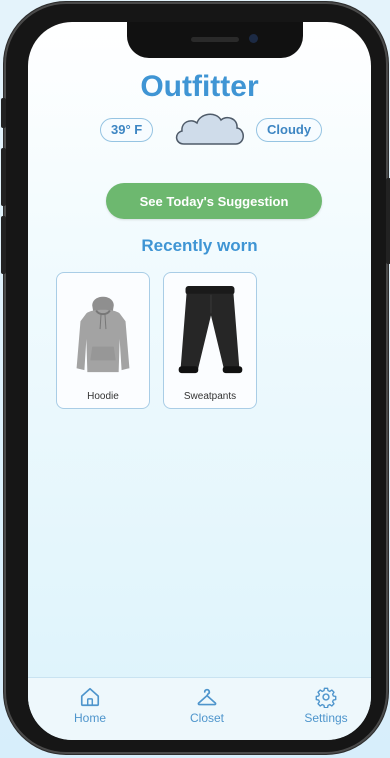 Image resolution: width=390 pixels, height=758 pixels. Describe the element at coordinates (207, 708) in the screenshot. I see `tab-closet: Closet` at that location.